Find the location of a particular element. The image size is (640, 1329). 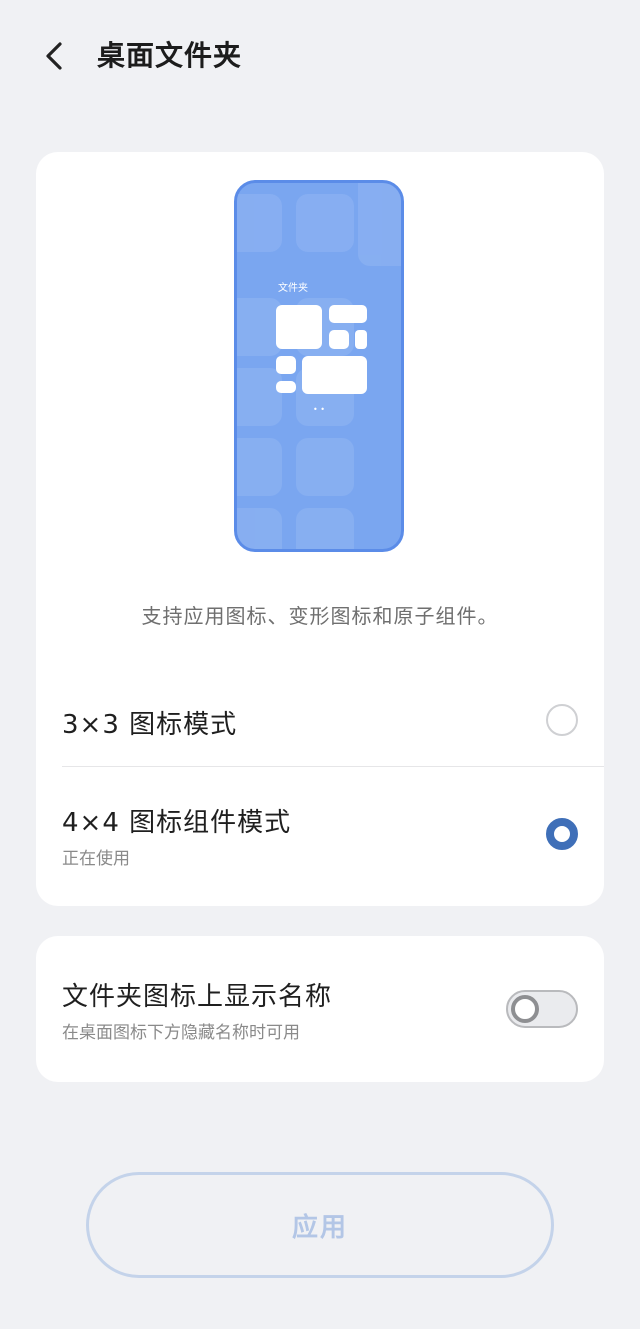

option-3x3-icon-mode: 3×3 图标模式 is located at coordinates (320, 720).